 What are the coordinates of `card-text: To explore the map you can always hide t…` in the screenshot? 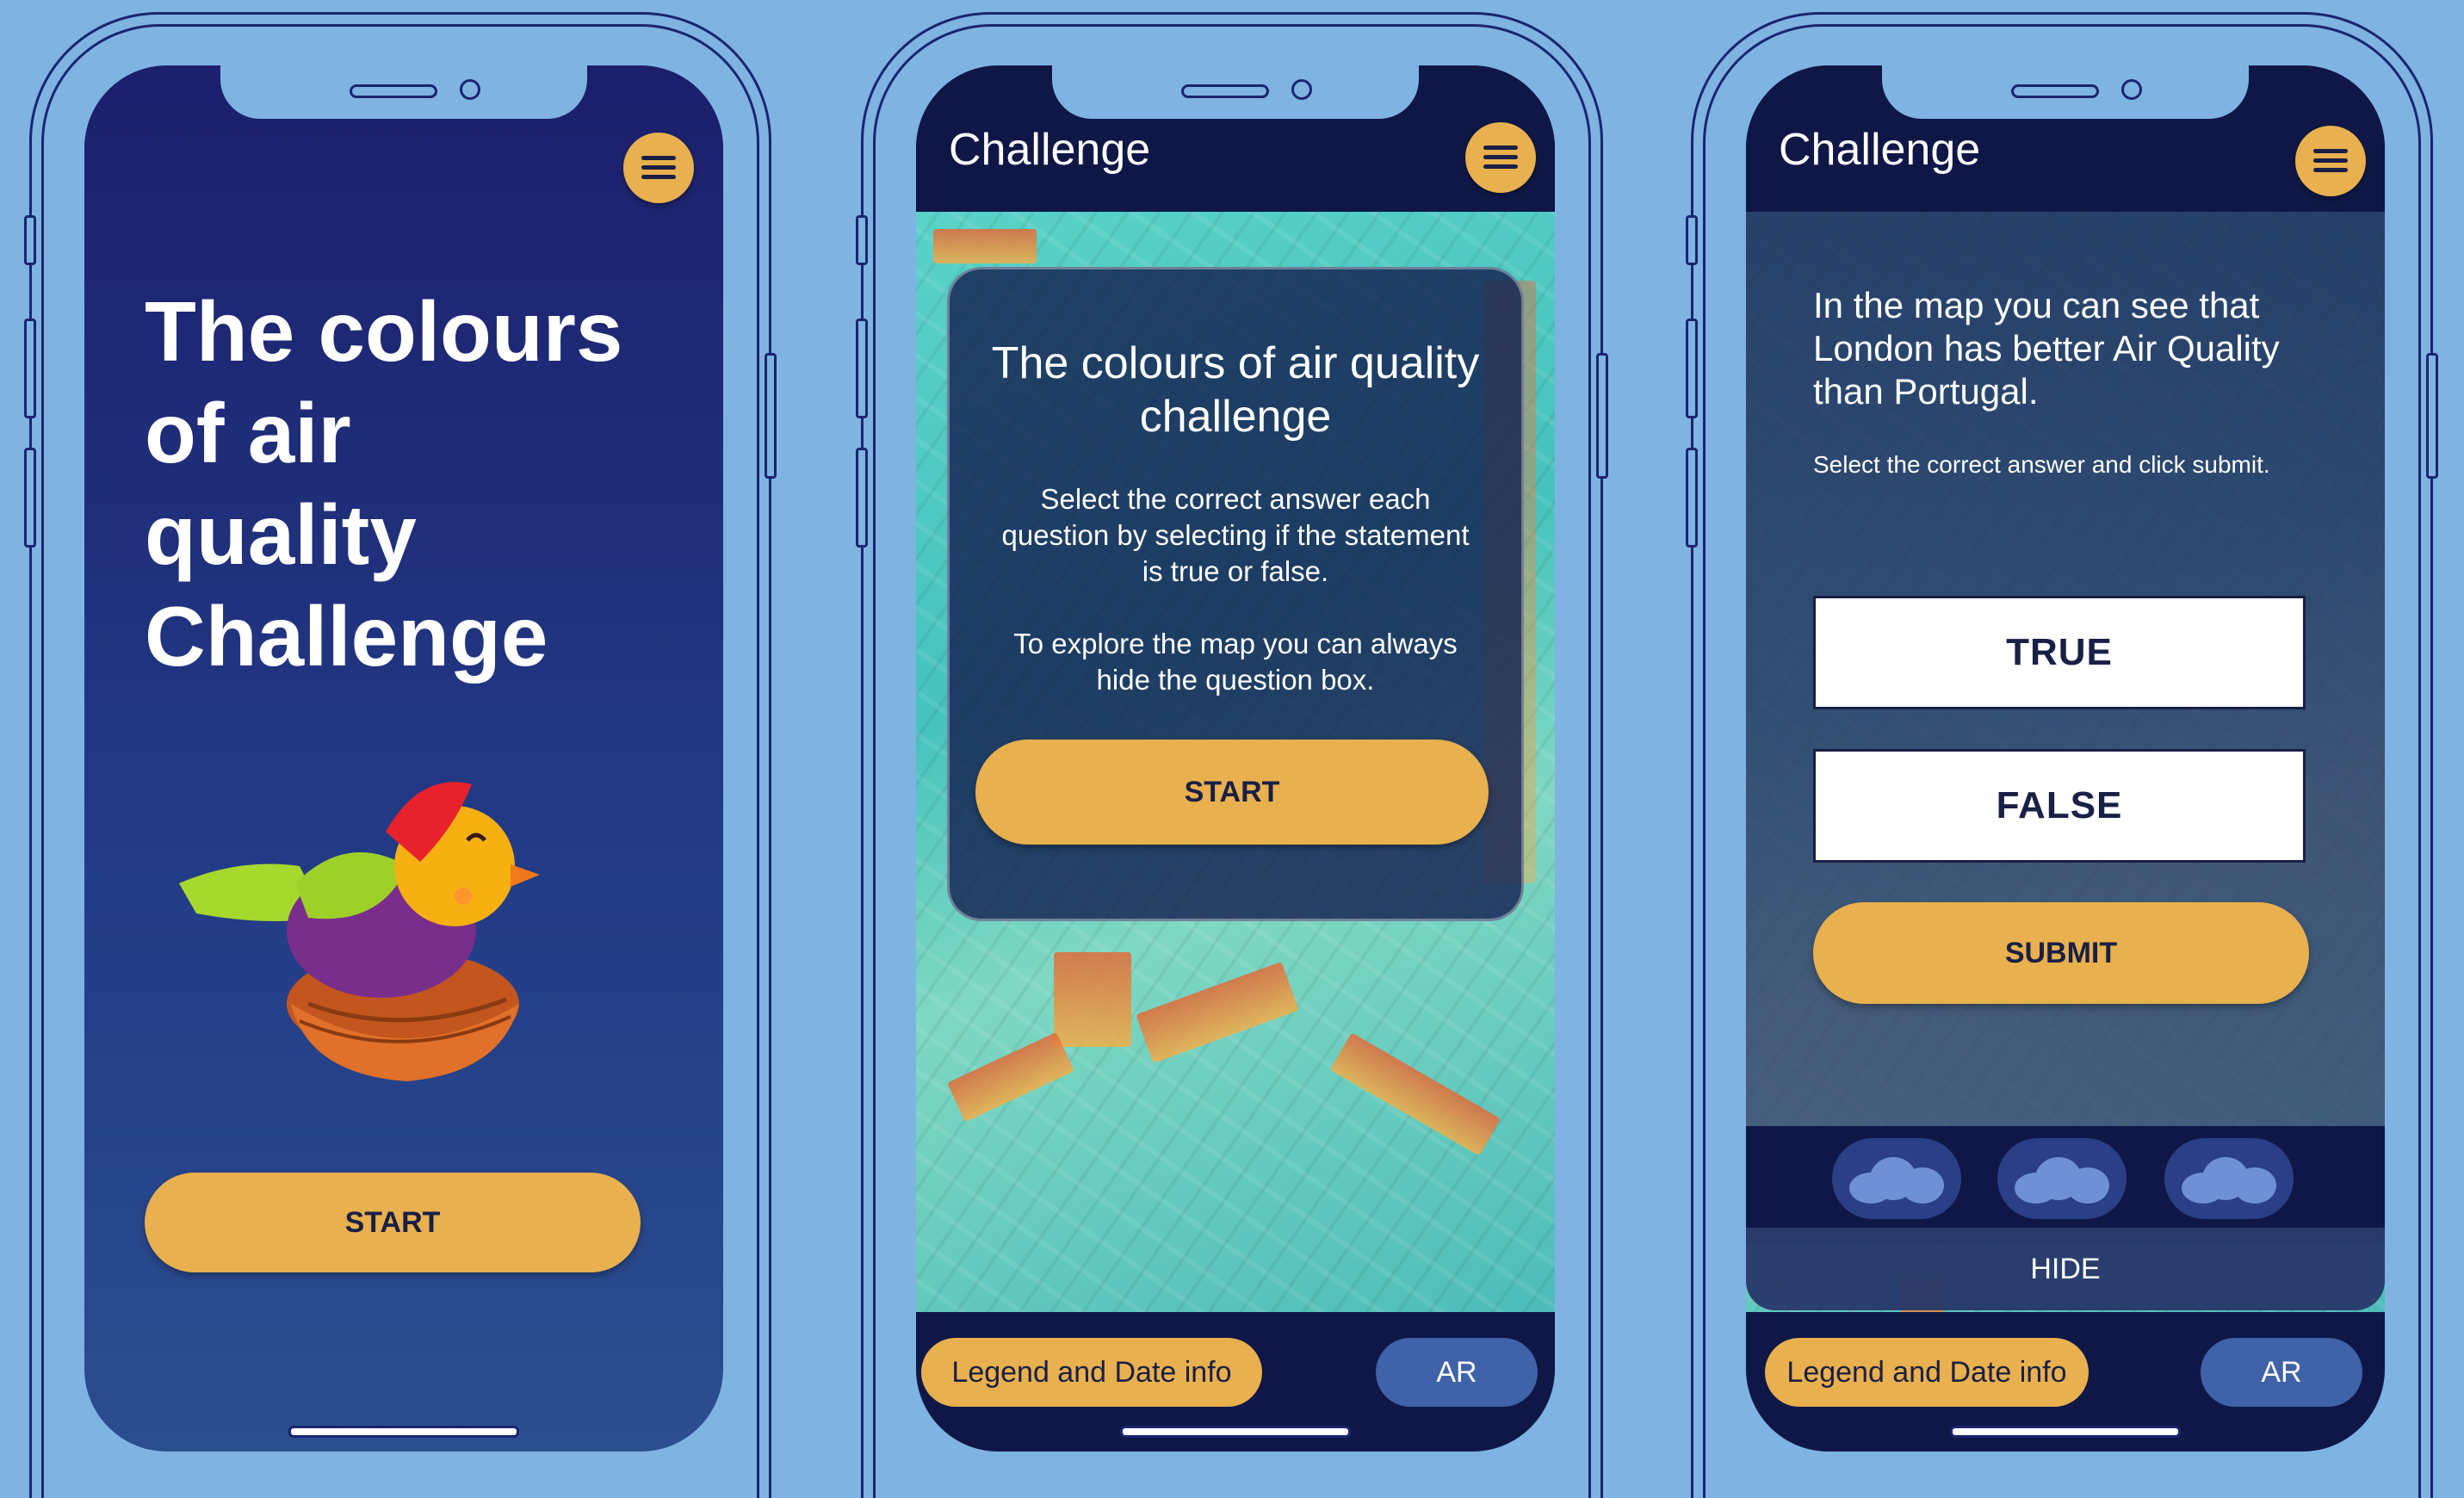 It's located at (1235, 662).